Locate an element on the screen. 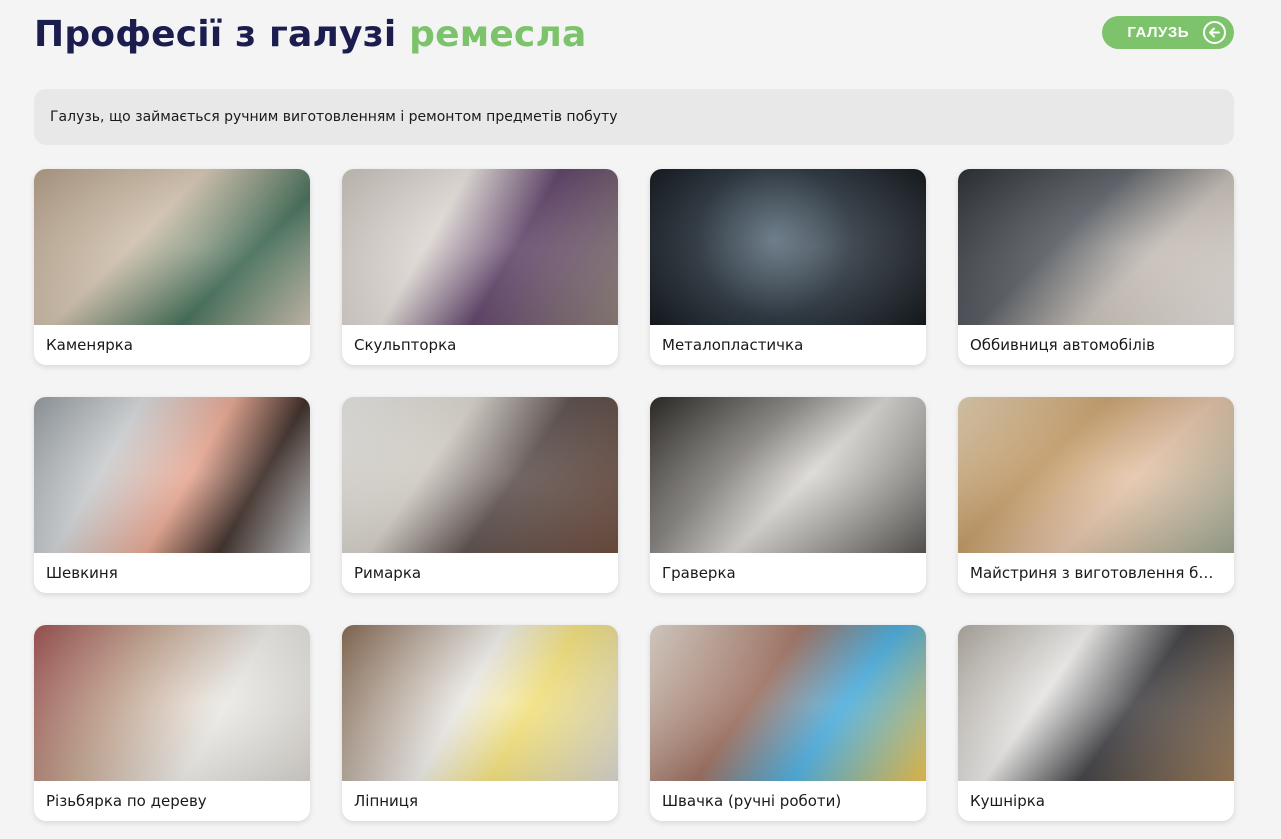  profession-label: Кушнірка is located at coordinates (1007, 801).